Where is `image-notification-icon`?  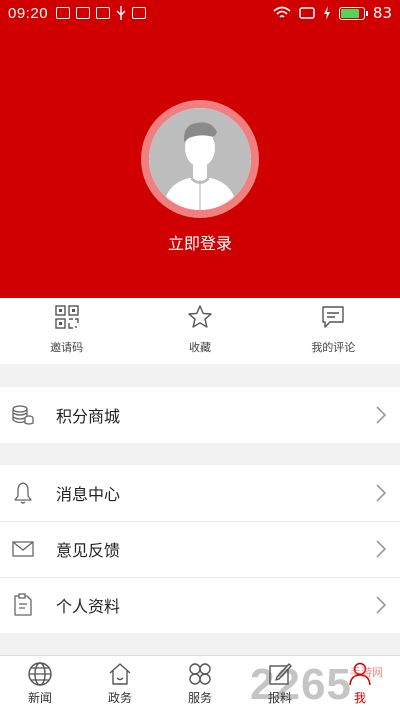
image-notification-icon is located at coordinates (103, 13).